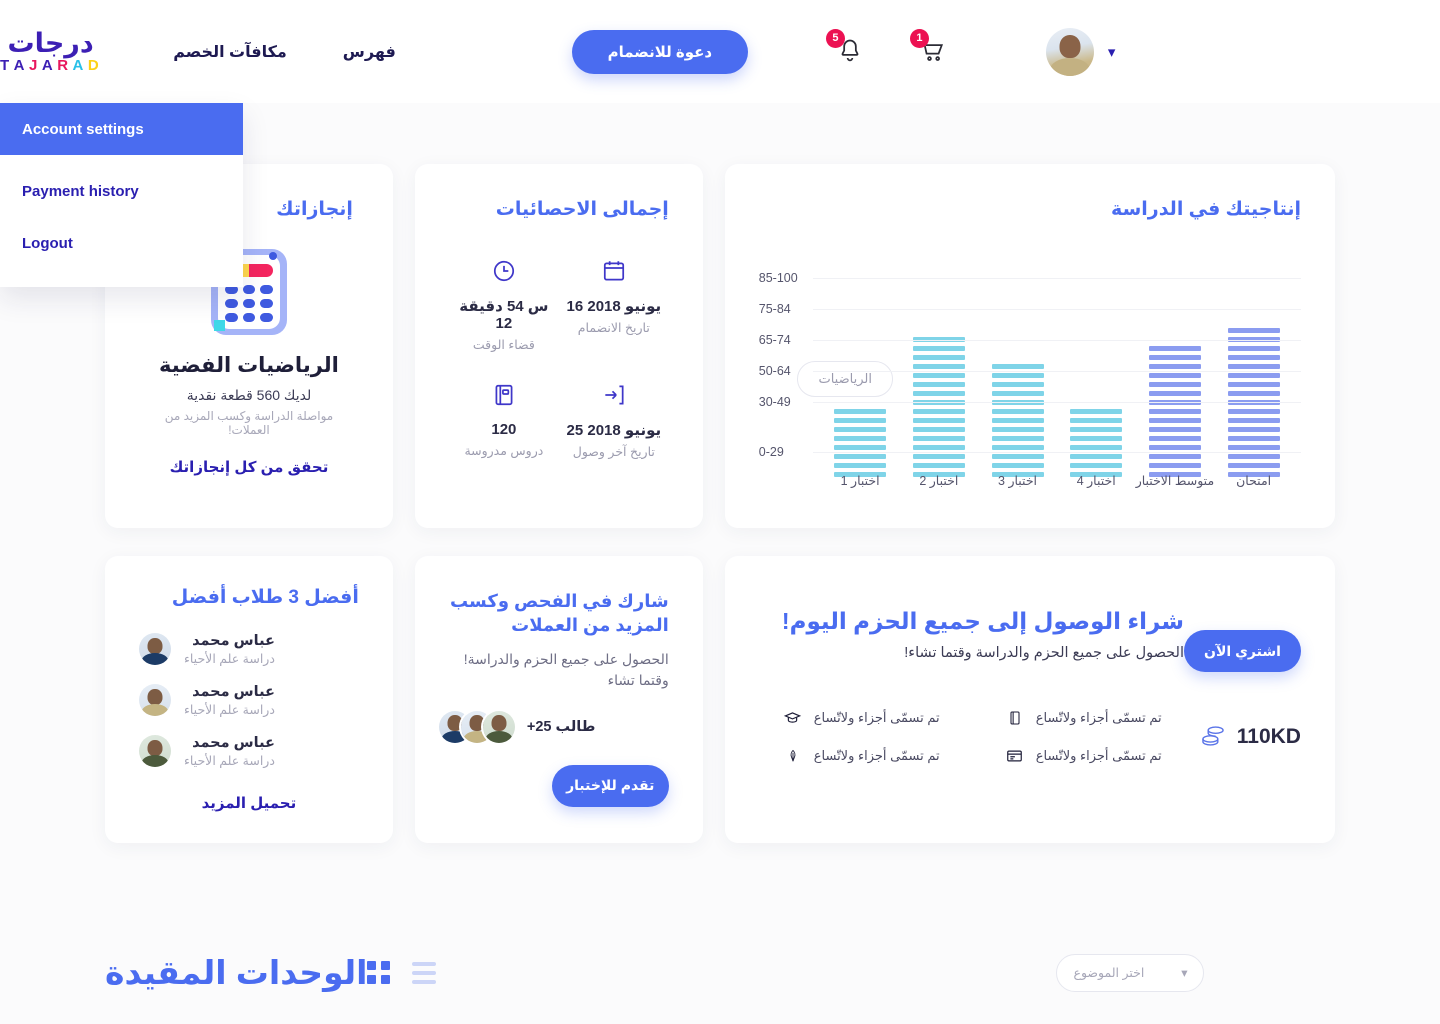 This screenshot has height=1024, width=1440. I want to click on chart-y-tick-label: 85-100, so click(778, 278).